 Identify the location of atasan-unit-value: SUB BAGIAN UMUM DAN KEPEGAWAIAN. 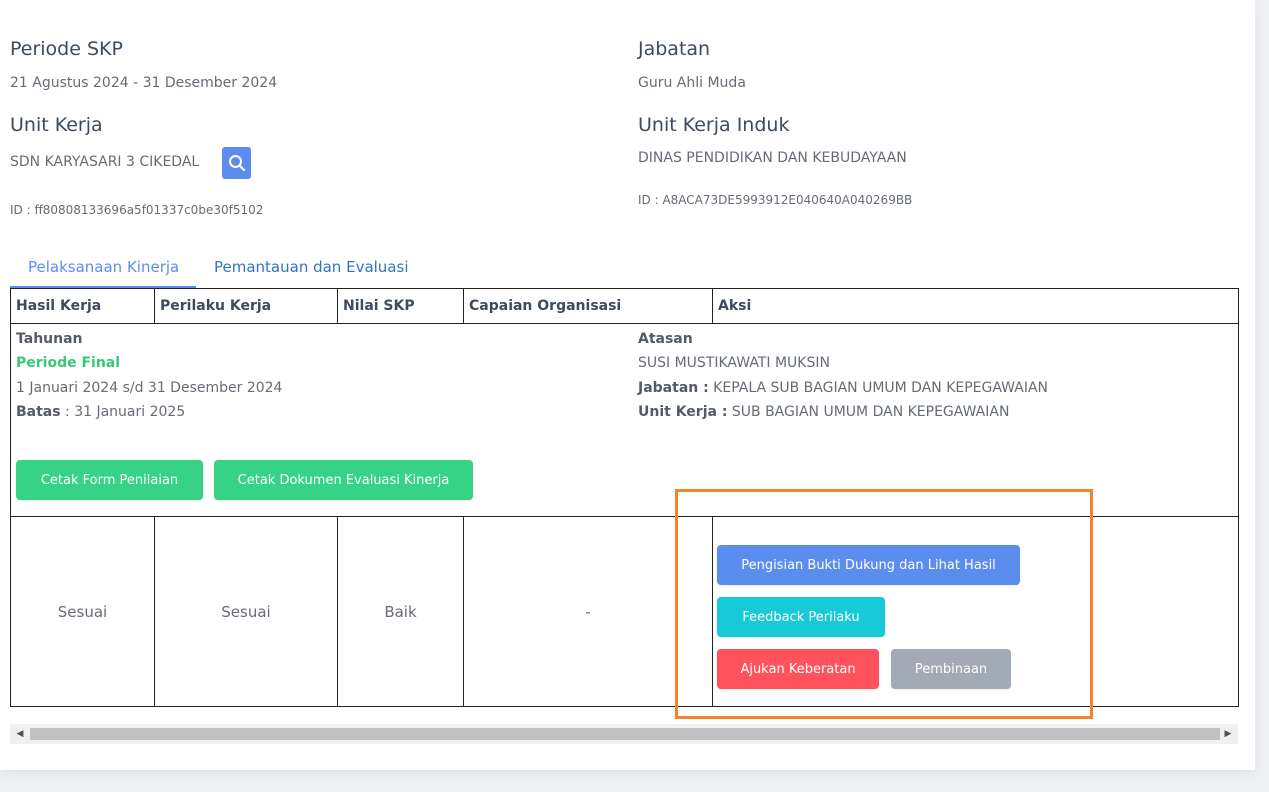
(870, 412).